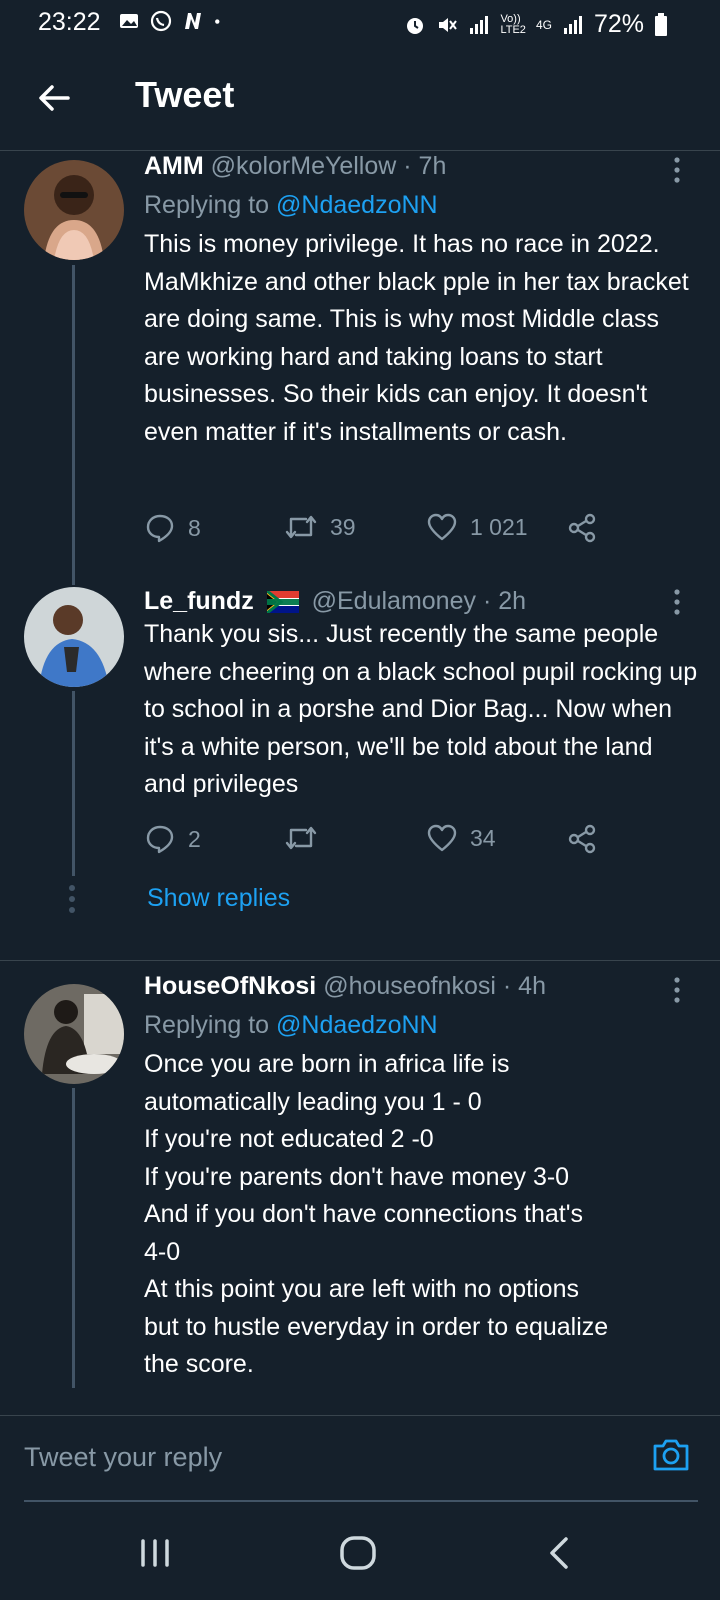  What do you see at coordinates (543, 24) in the screenshot?
I see `network-type: 4G` at bounding box center [543, 24].